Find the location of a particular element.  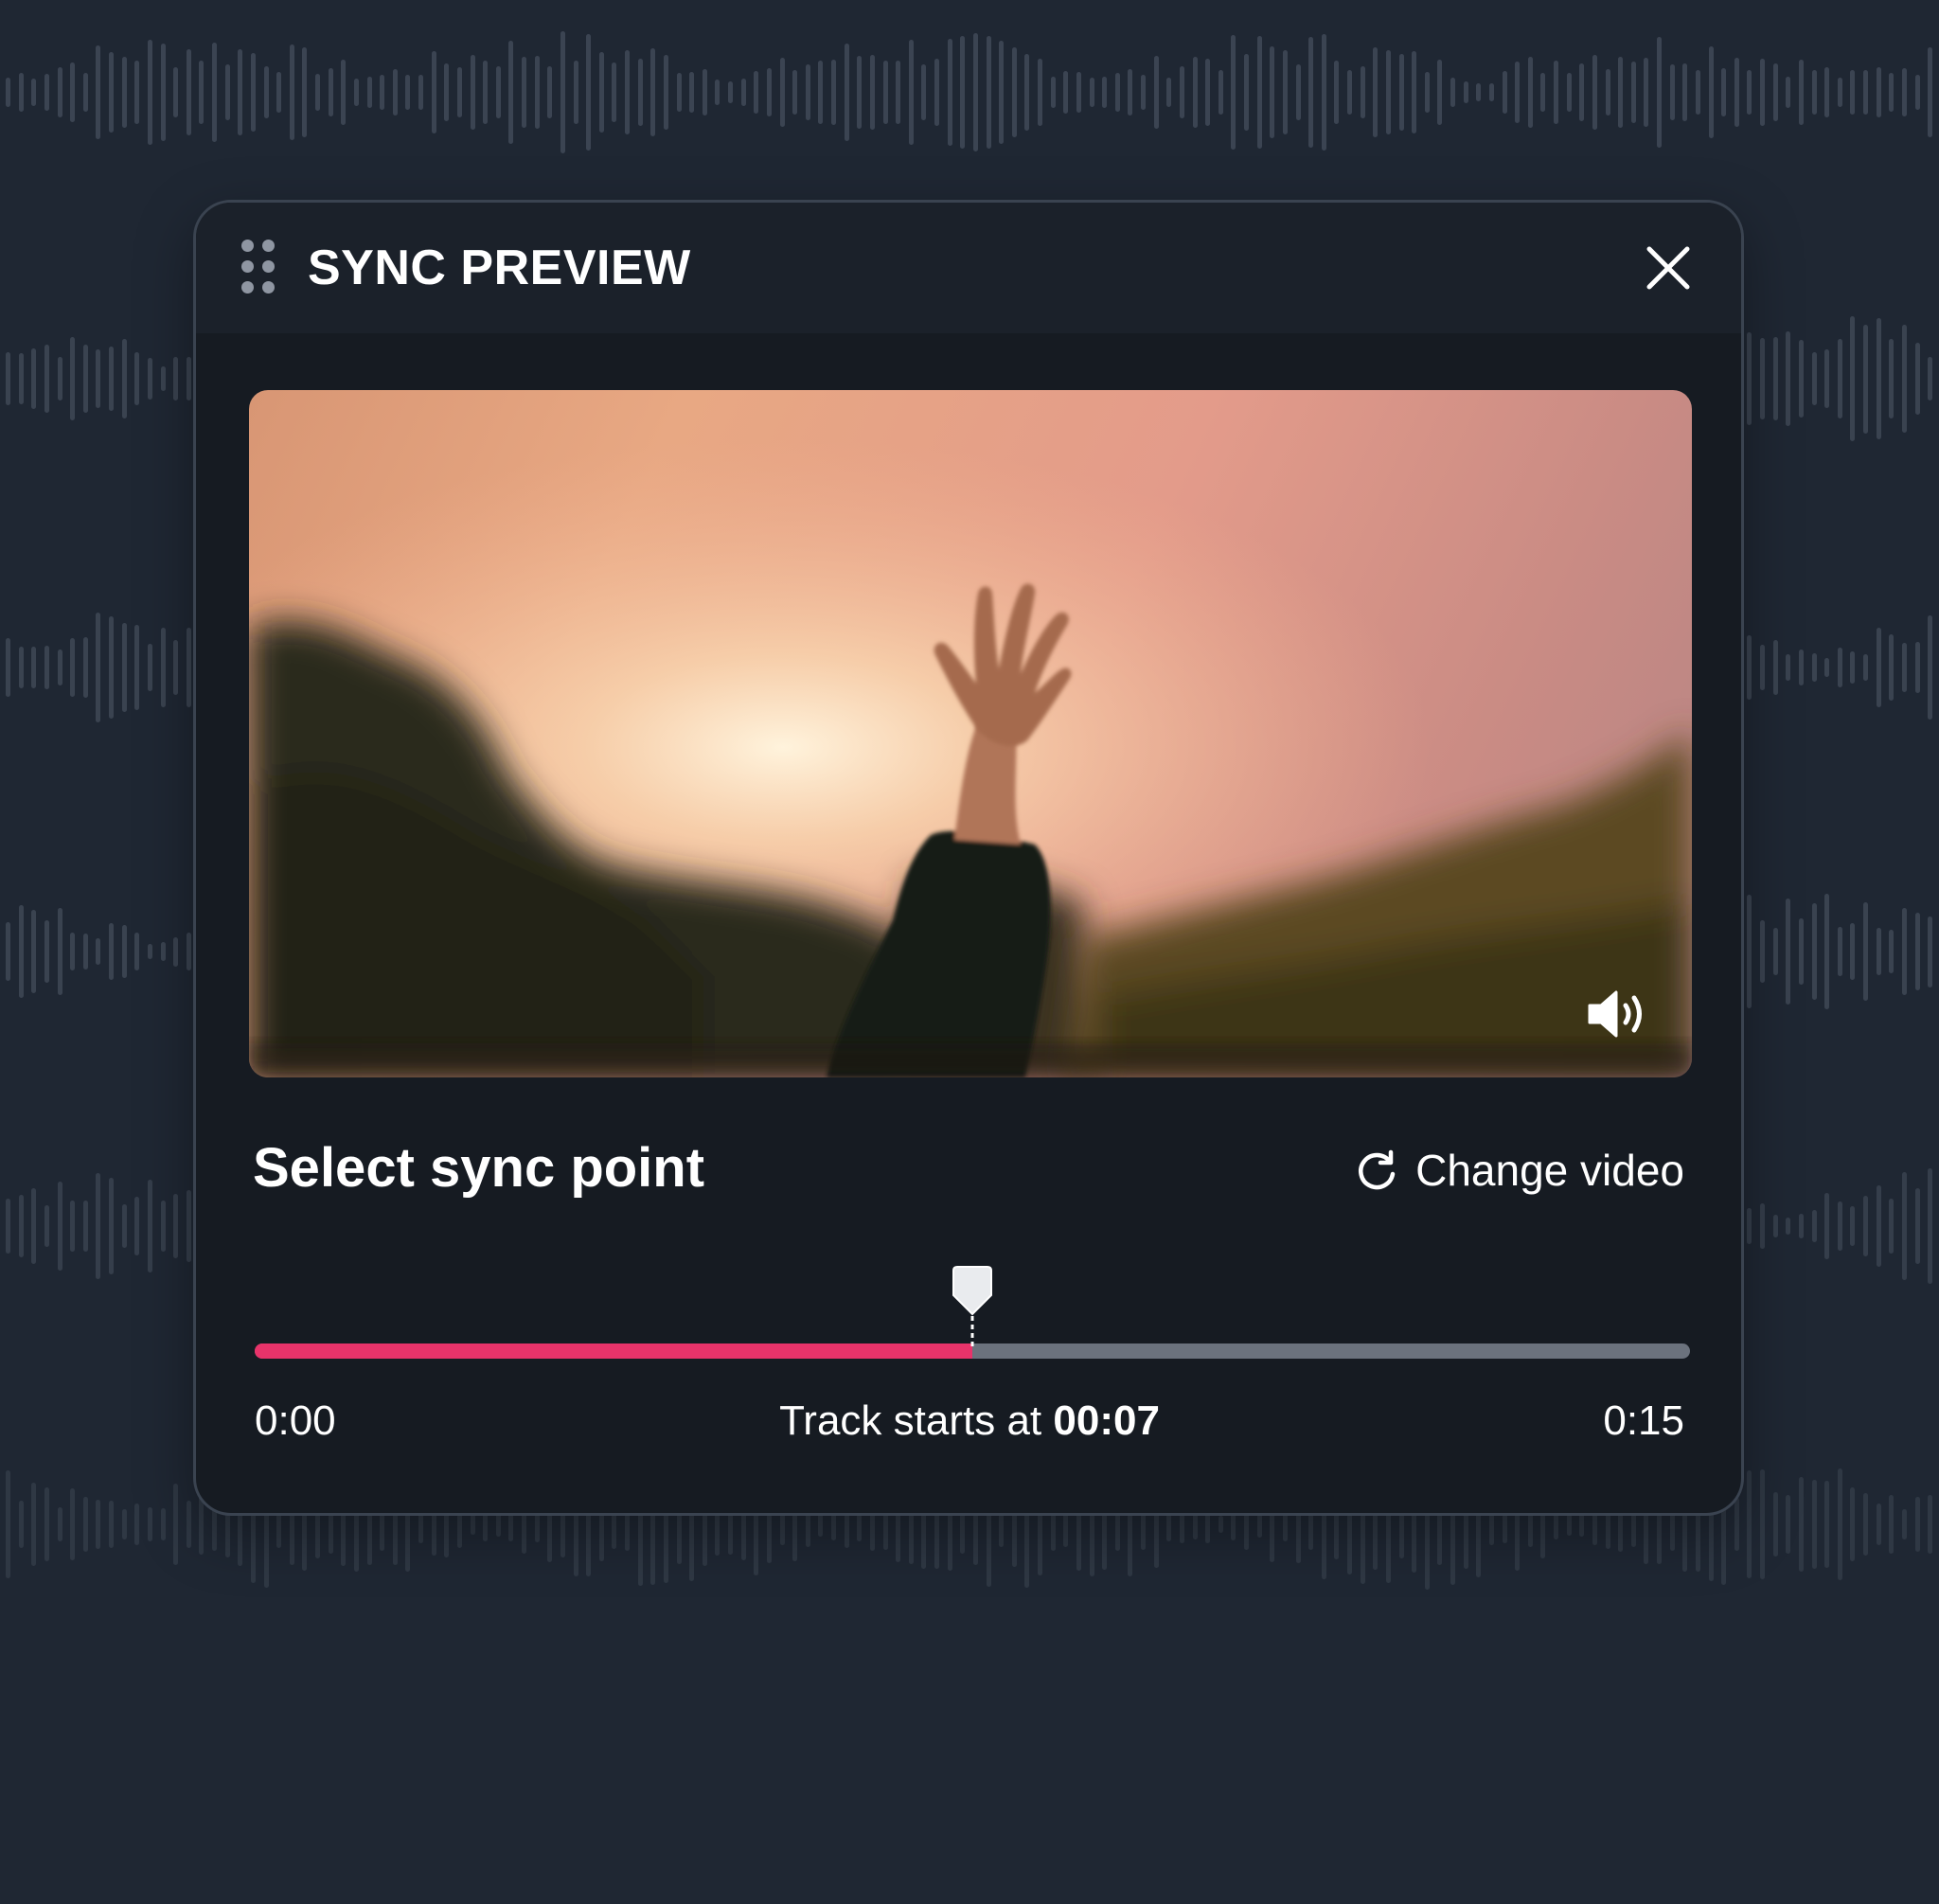

drag-handle-icon is located at coordinates (258, 268).